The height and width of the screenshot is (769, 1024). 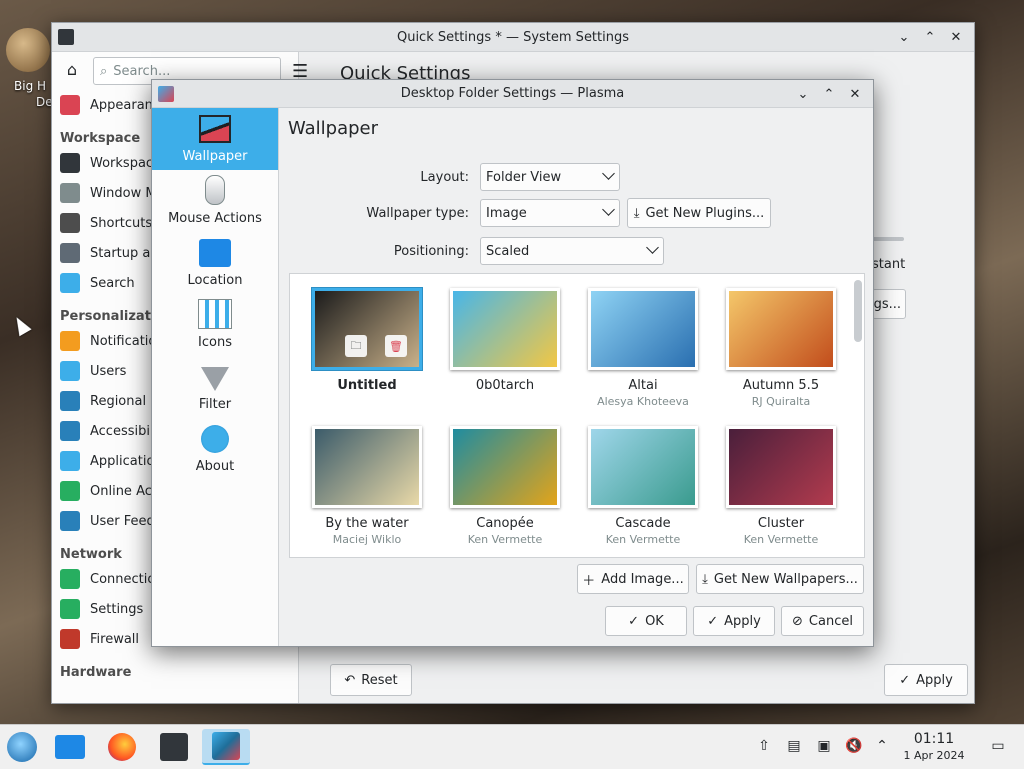 I want to click on wallpaper-name: By the water, so click(x=367, y=523).